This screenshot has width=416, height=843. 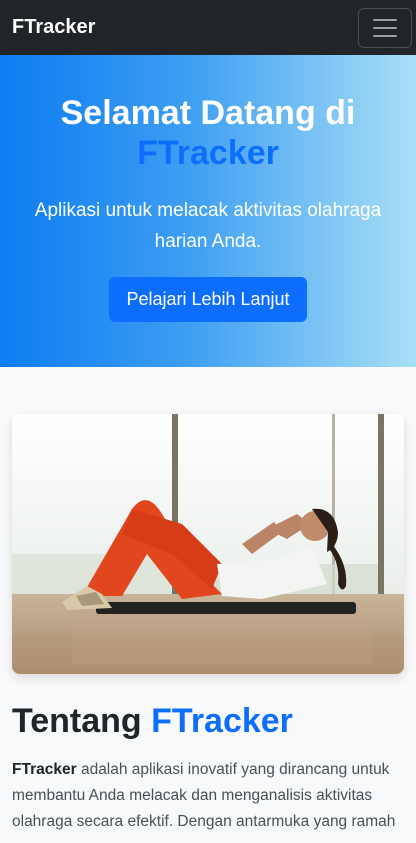 What do you see at coordinates (208, 133) in the screenshot?
I see `hero-title: Selamat Datang di FTracker` at bounding box center [208, 133].